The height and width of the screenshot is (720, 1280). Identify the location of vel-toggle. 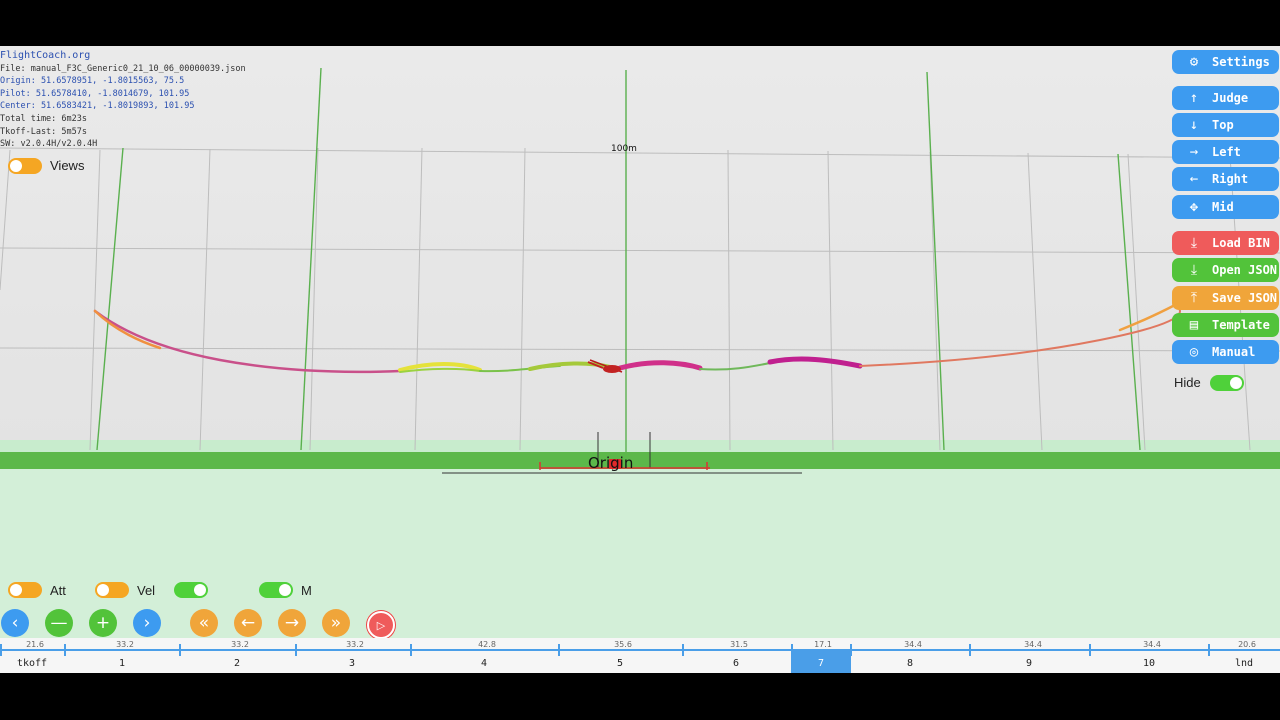
(112, 590).